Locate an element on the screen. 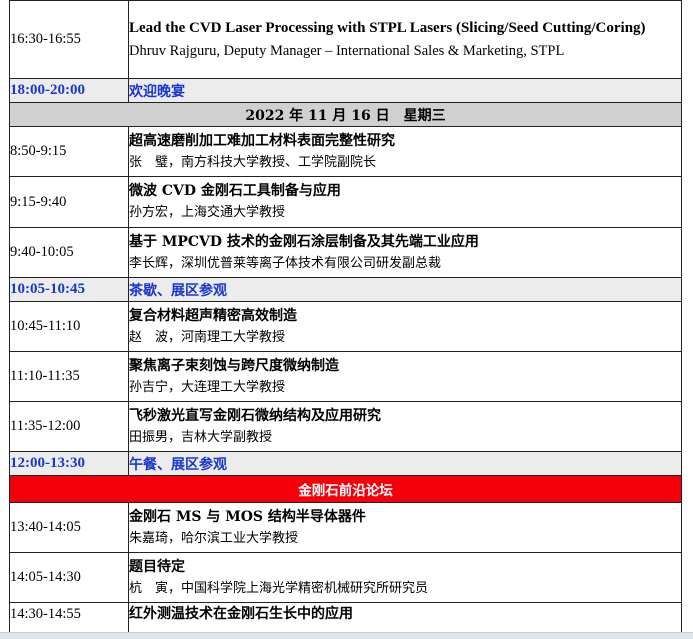 This screenshot has width=693, height=639. break-row: 10:05-10:45 茶歇、展区参观 is located at coordinates (345, 289).